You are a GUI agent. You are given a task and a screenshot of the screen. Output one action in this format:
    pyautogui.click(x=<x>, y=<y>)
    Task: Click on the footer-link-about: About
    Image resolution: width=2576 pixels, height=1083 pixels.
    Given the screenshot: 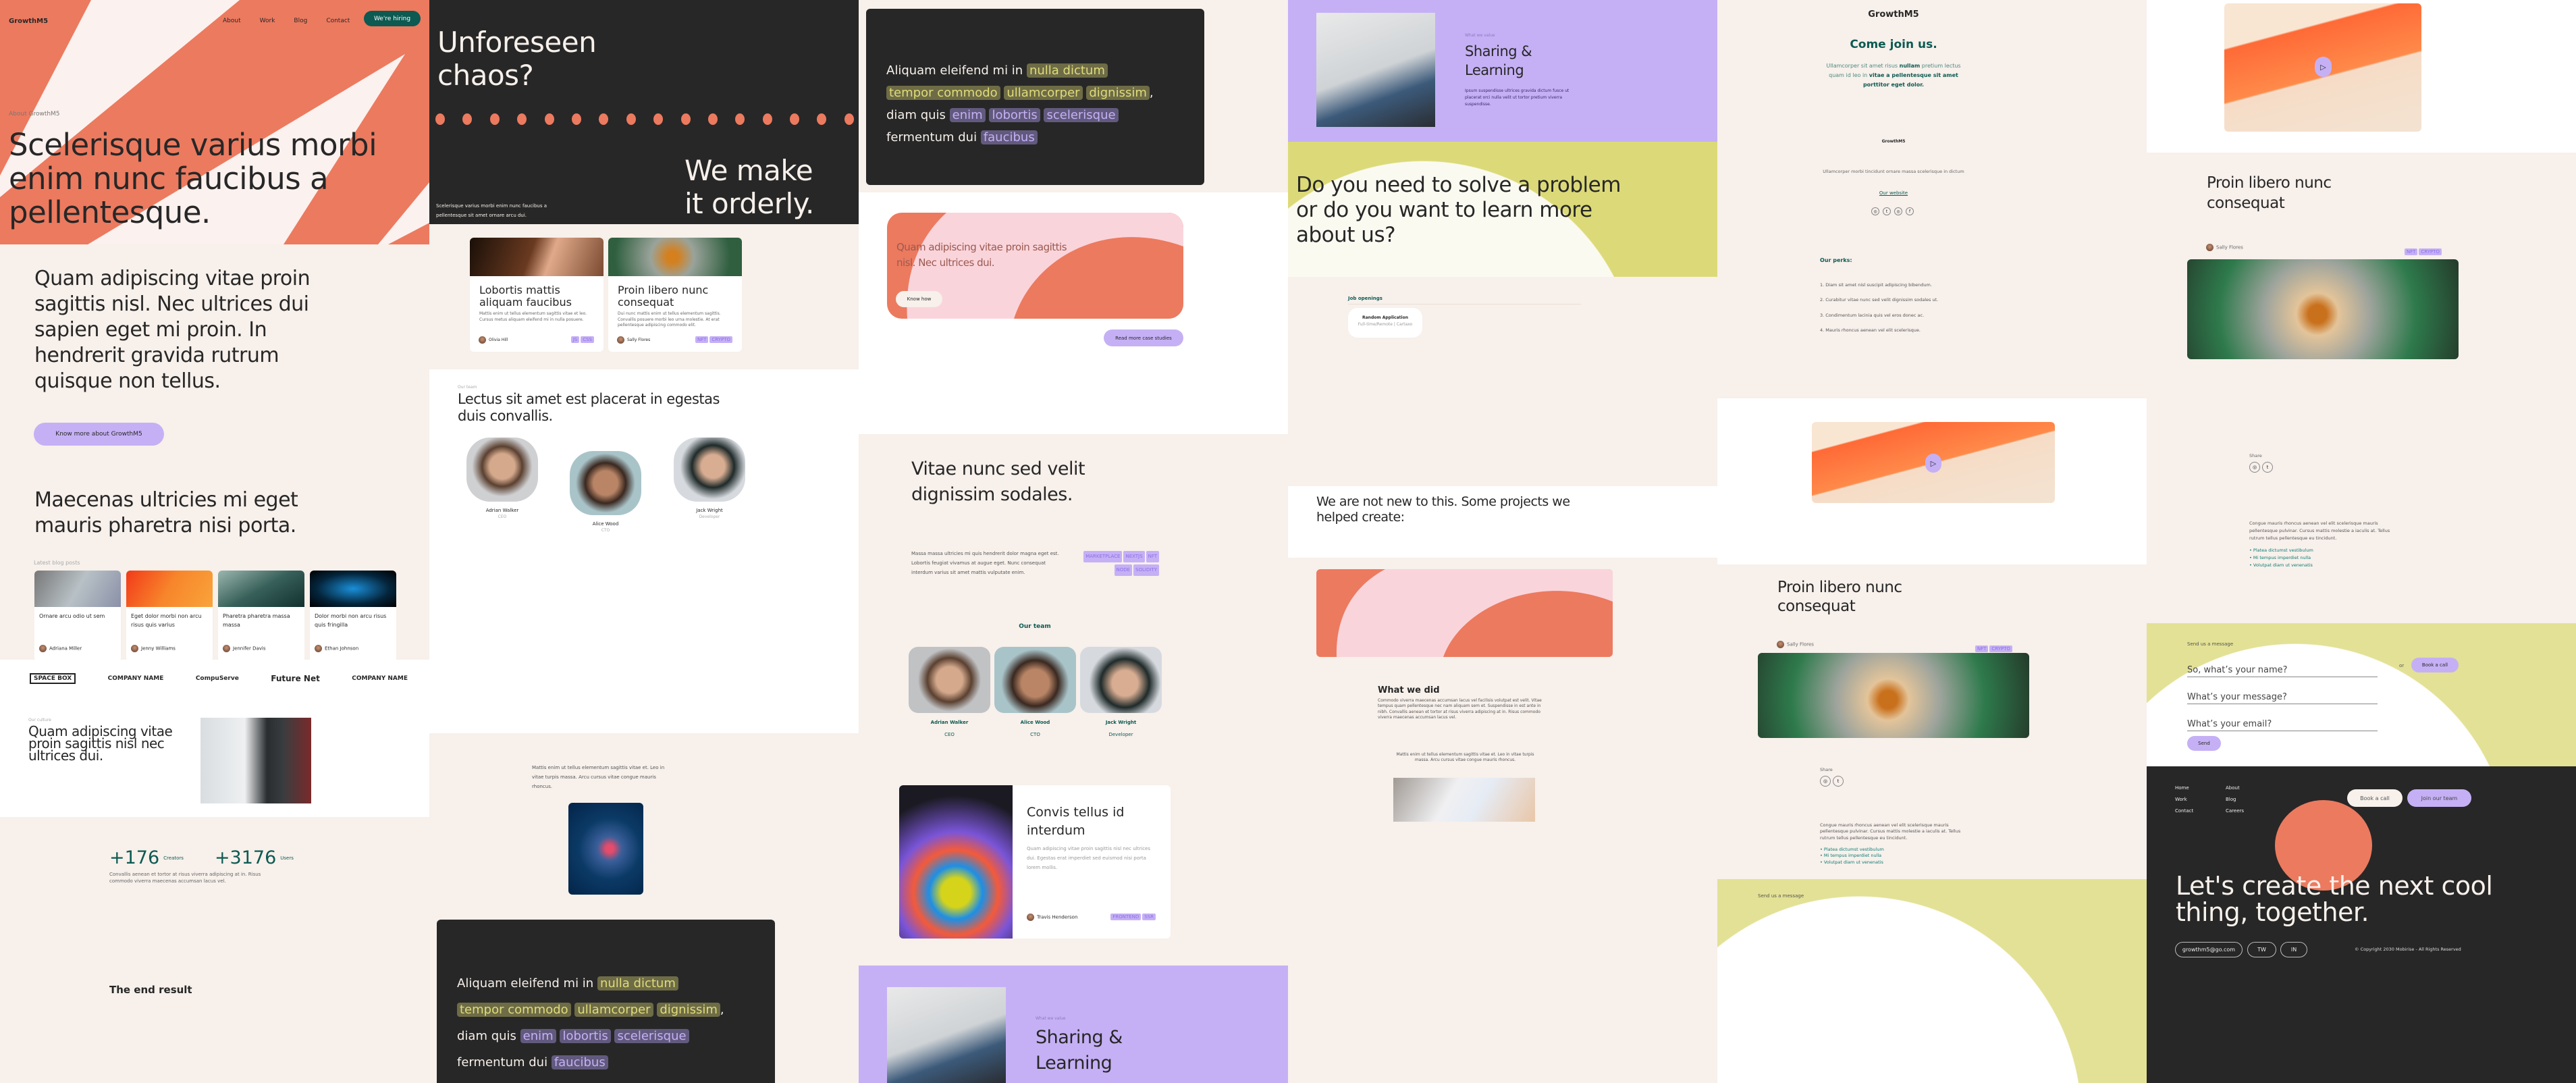 What is the action you would take?
    pyautogui.click(x=2251, y=791)
    